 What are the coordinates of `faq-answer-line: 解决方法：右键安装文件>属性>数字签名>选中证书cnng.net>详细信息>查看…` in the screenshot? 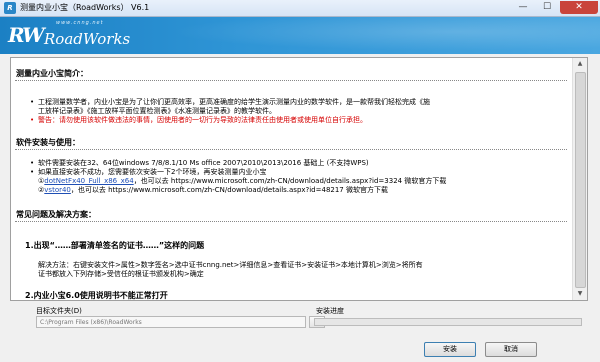 It's located at (230, 265).